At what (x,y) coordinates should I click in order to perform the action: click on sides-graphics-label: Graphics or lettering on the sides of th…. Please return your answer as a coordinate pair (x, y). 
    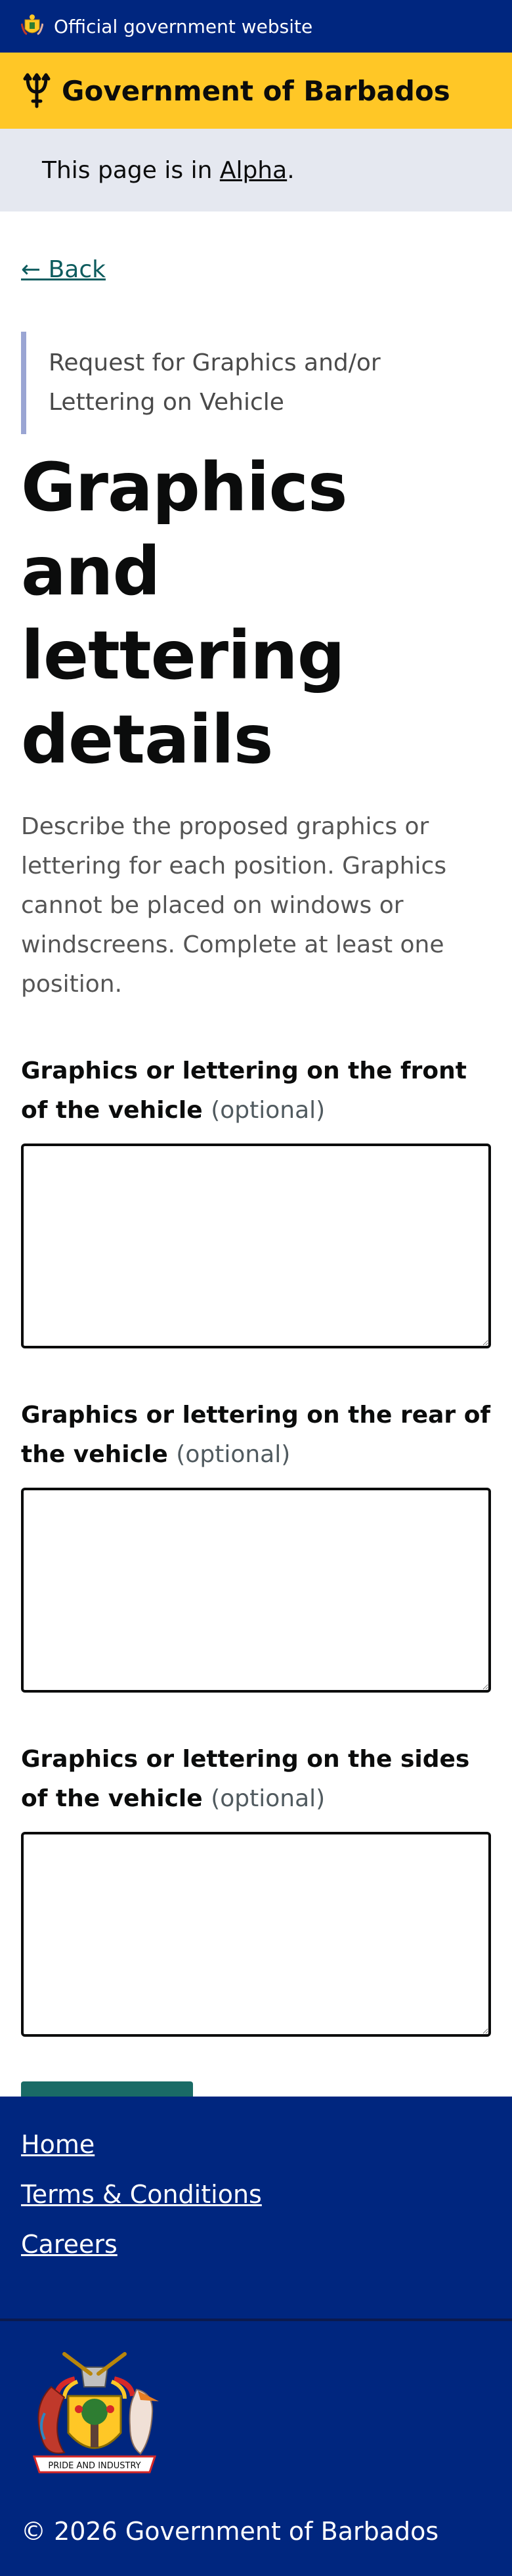
    Looking at the image, I should click on (256, 1779).